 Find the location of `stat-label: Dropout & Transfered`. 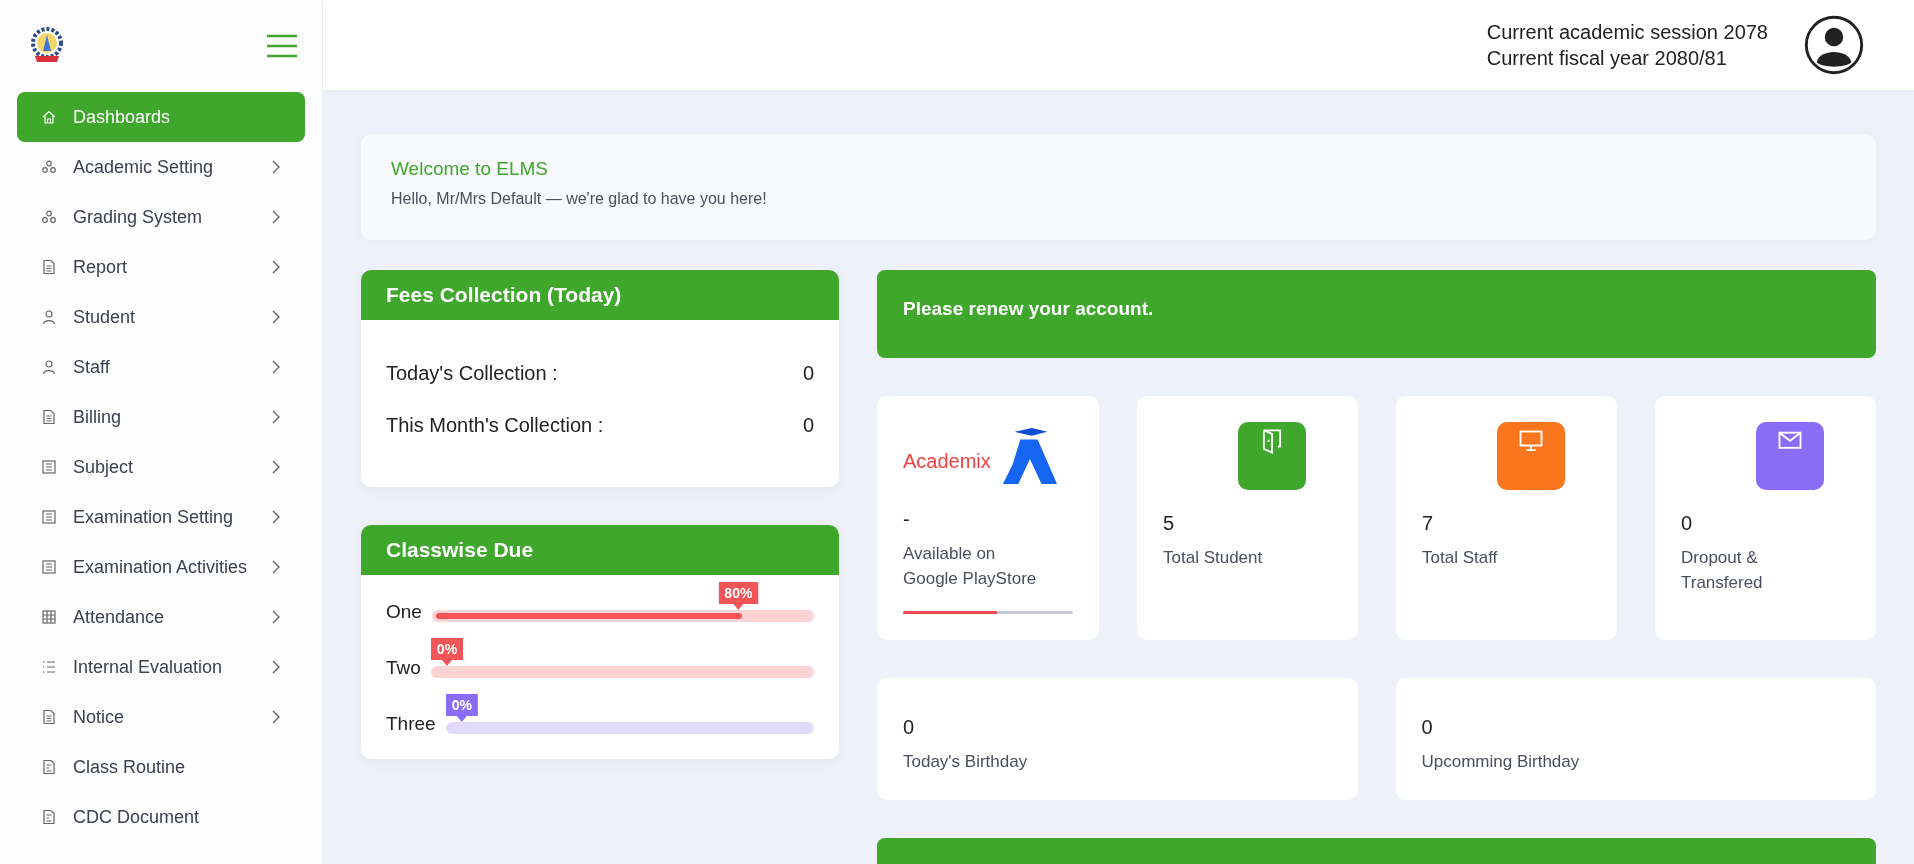

stat-label: Dropout & Transfered is located at coordinates (1722, 570).